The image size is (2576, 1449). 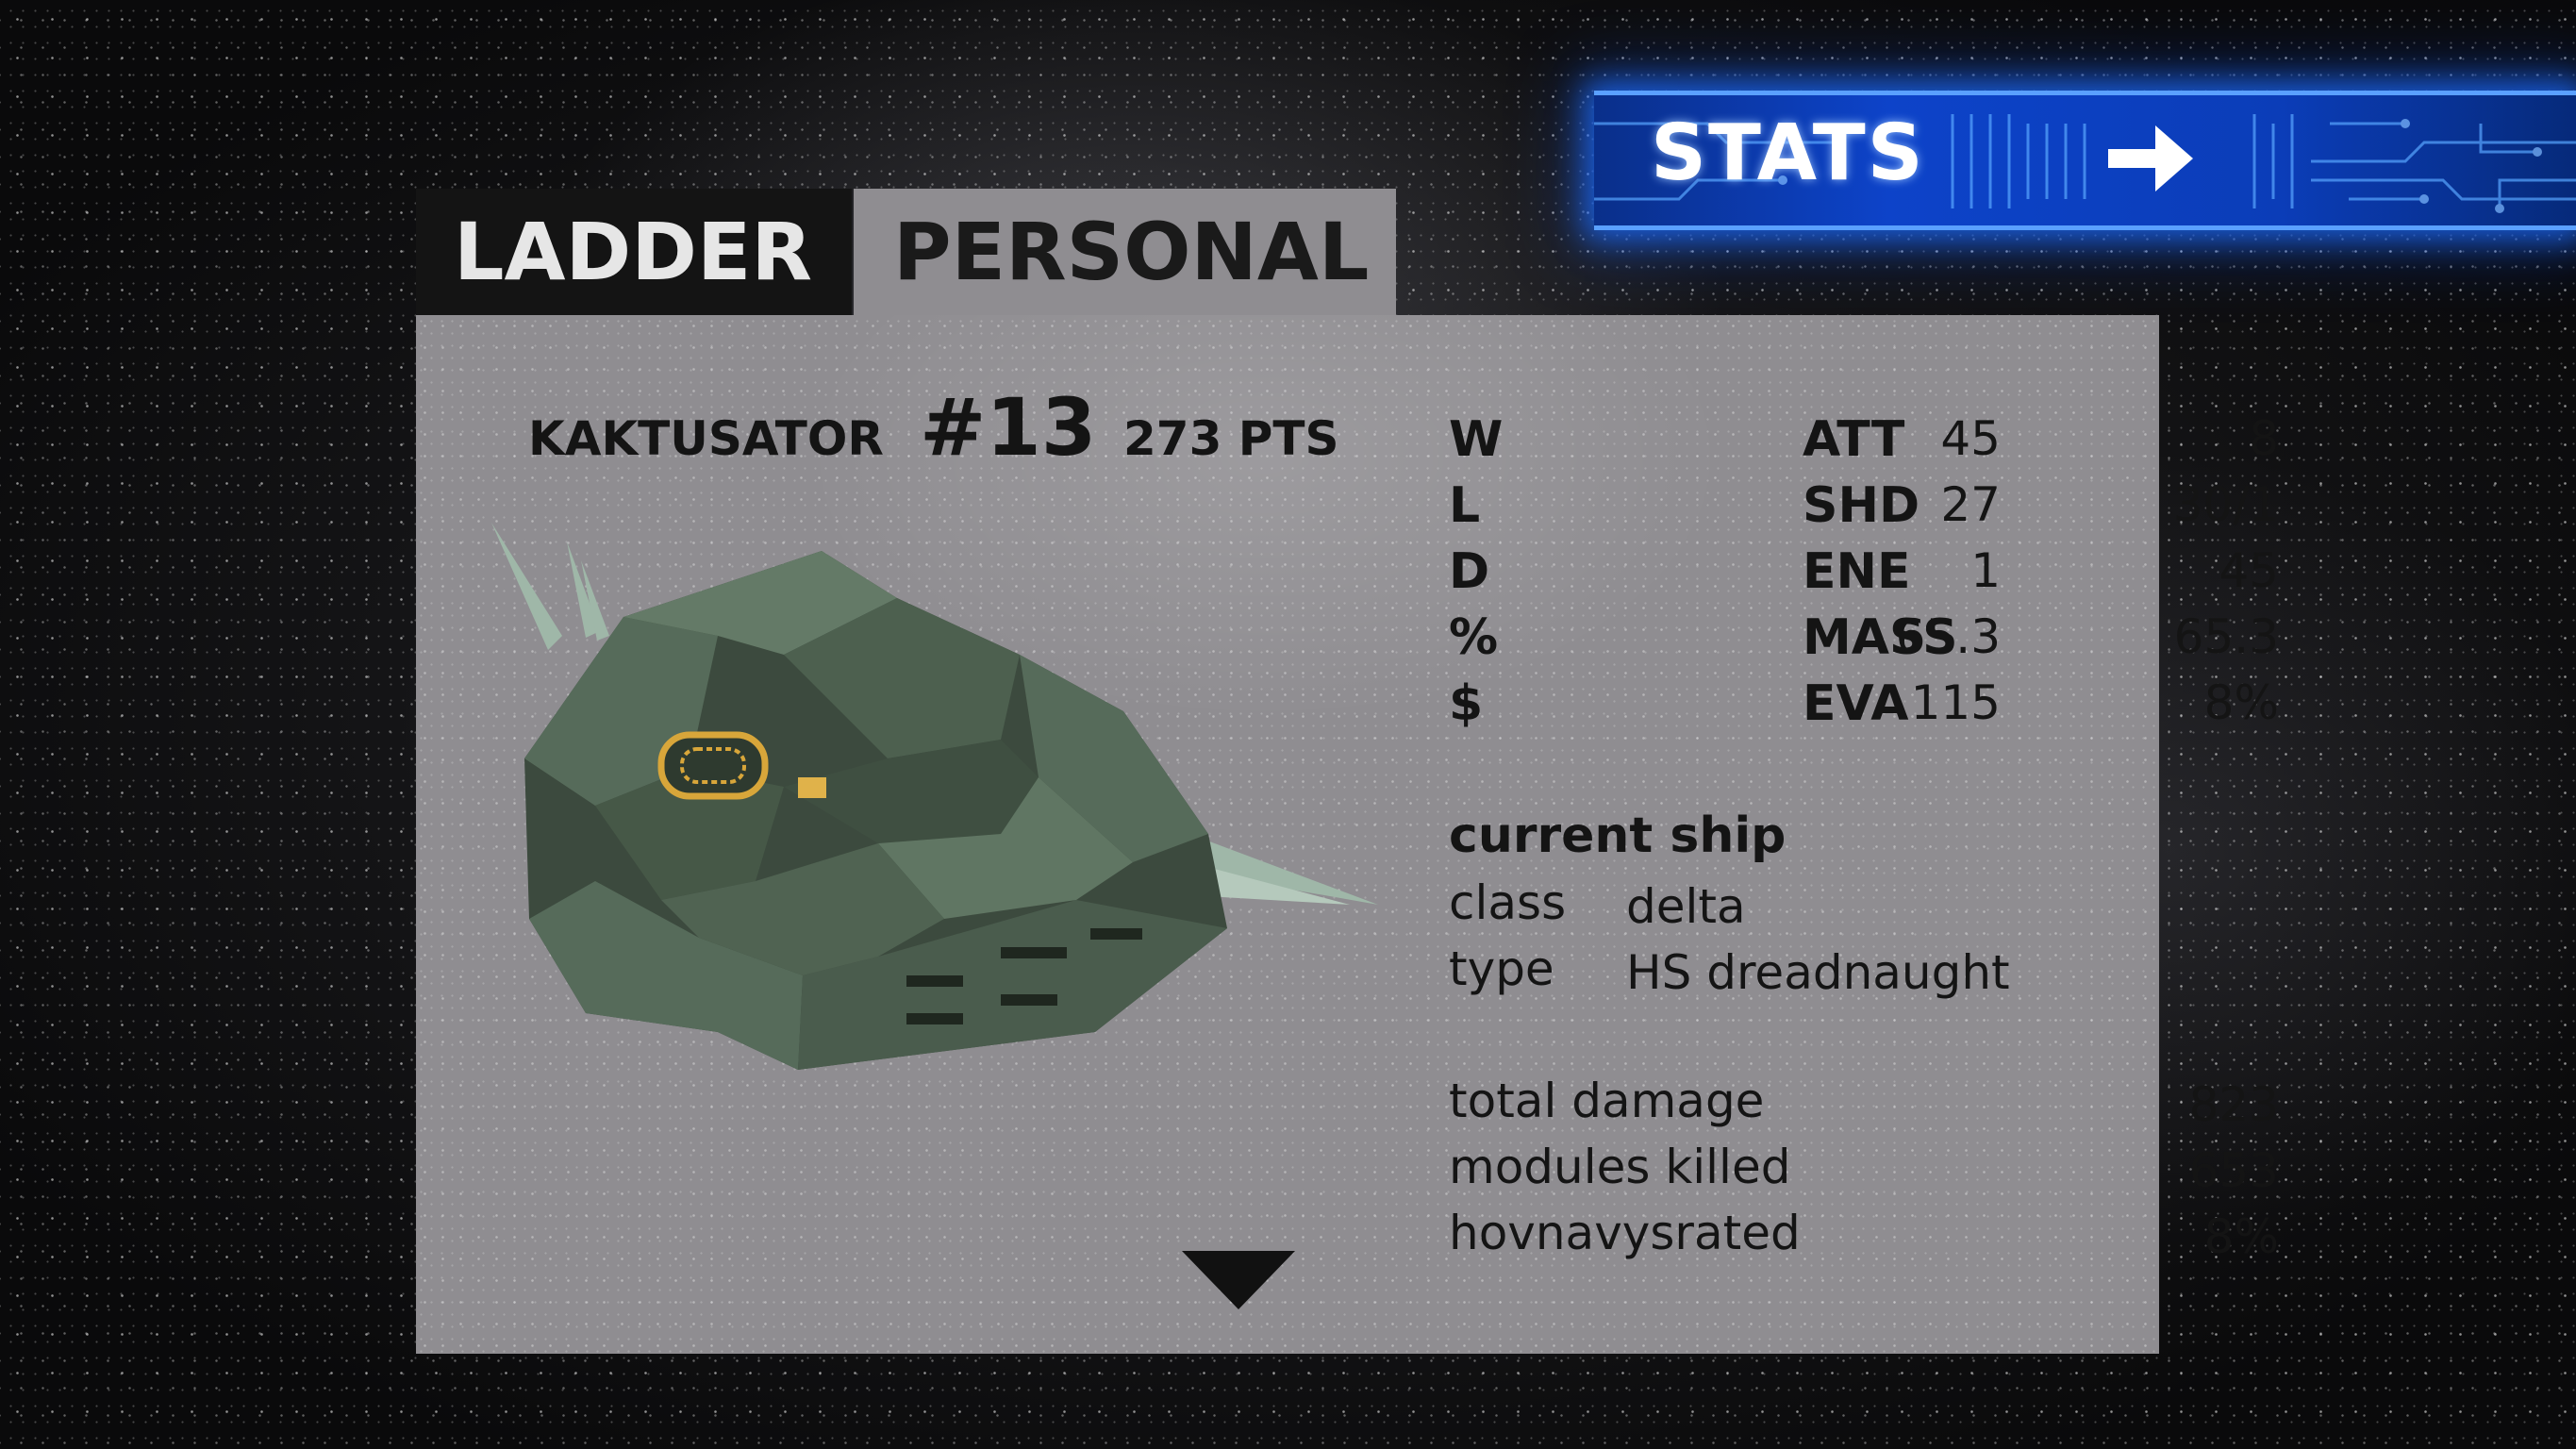 What do you see at coordinates (1856, 703) in the screenshot?
I see `stat-label-eva: EVA` at bounding box center [1856, 703].